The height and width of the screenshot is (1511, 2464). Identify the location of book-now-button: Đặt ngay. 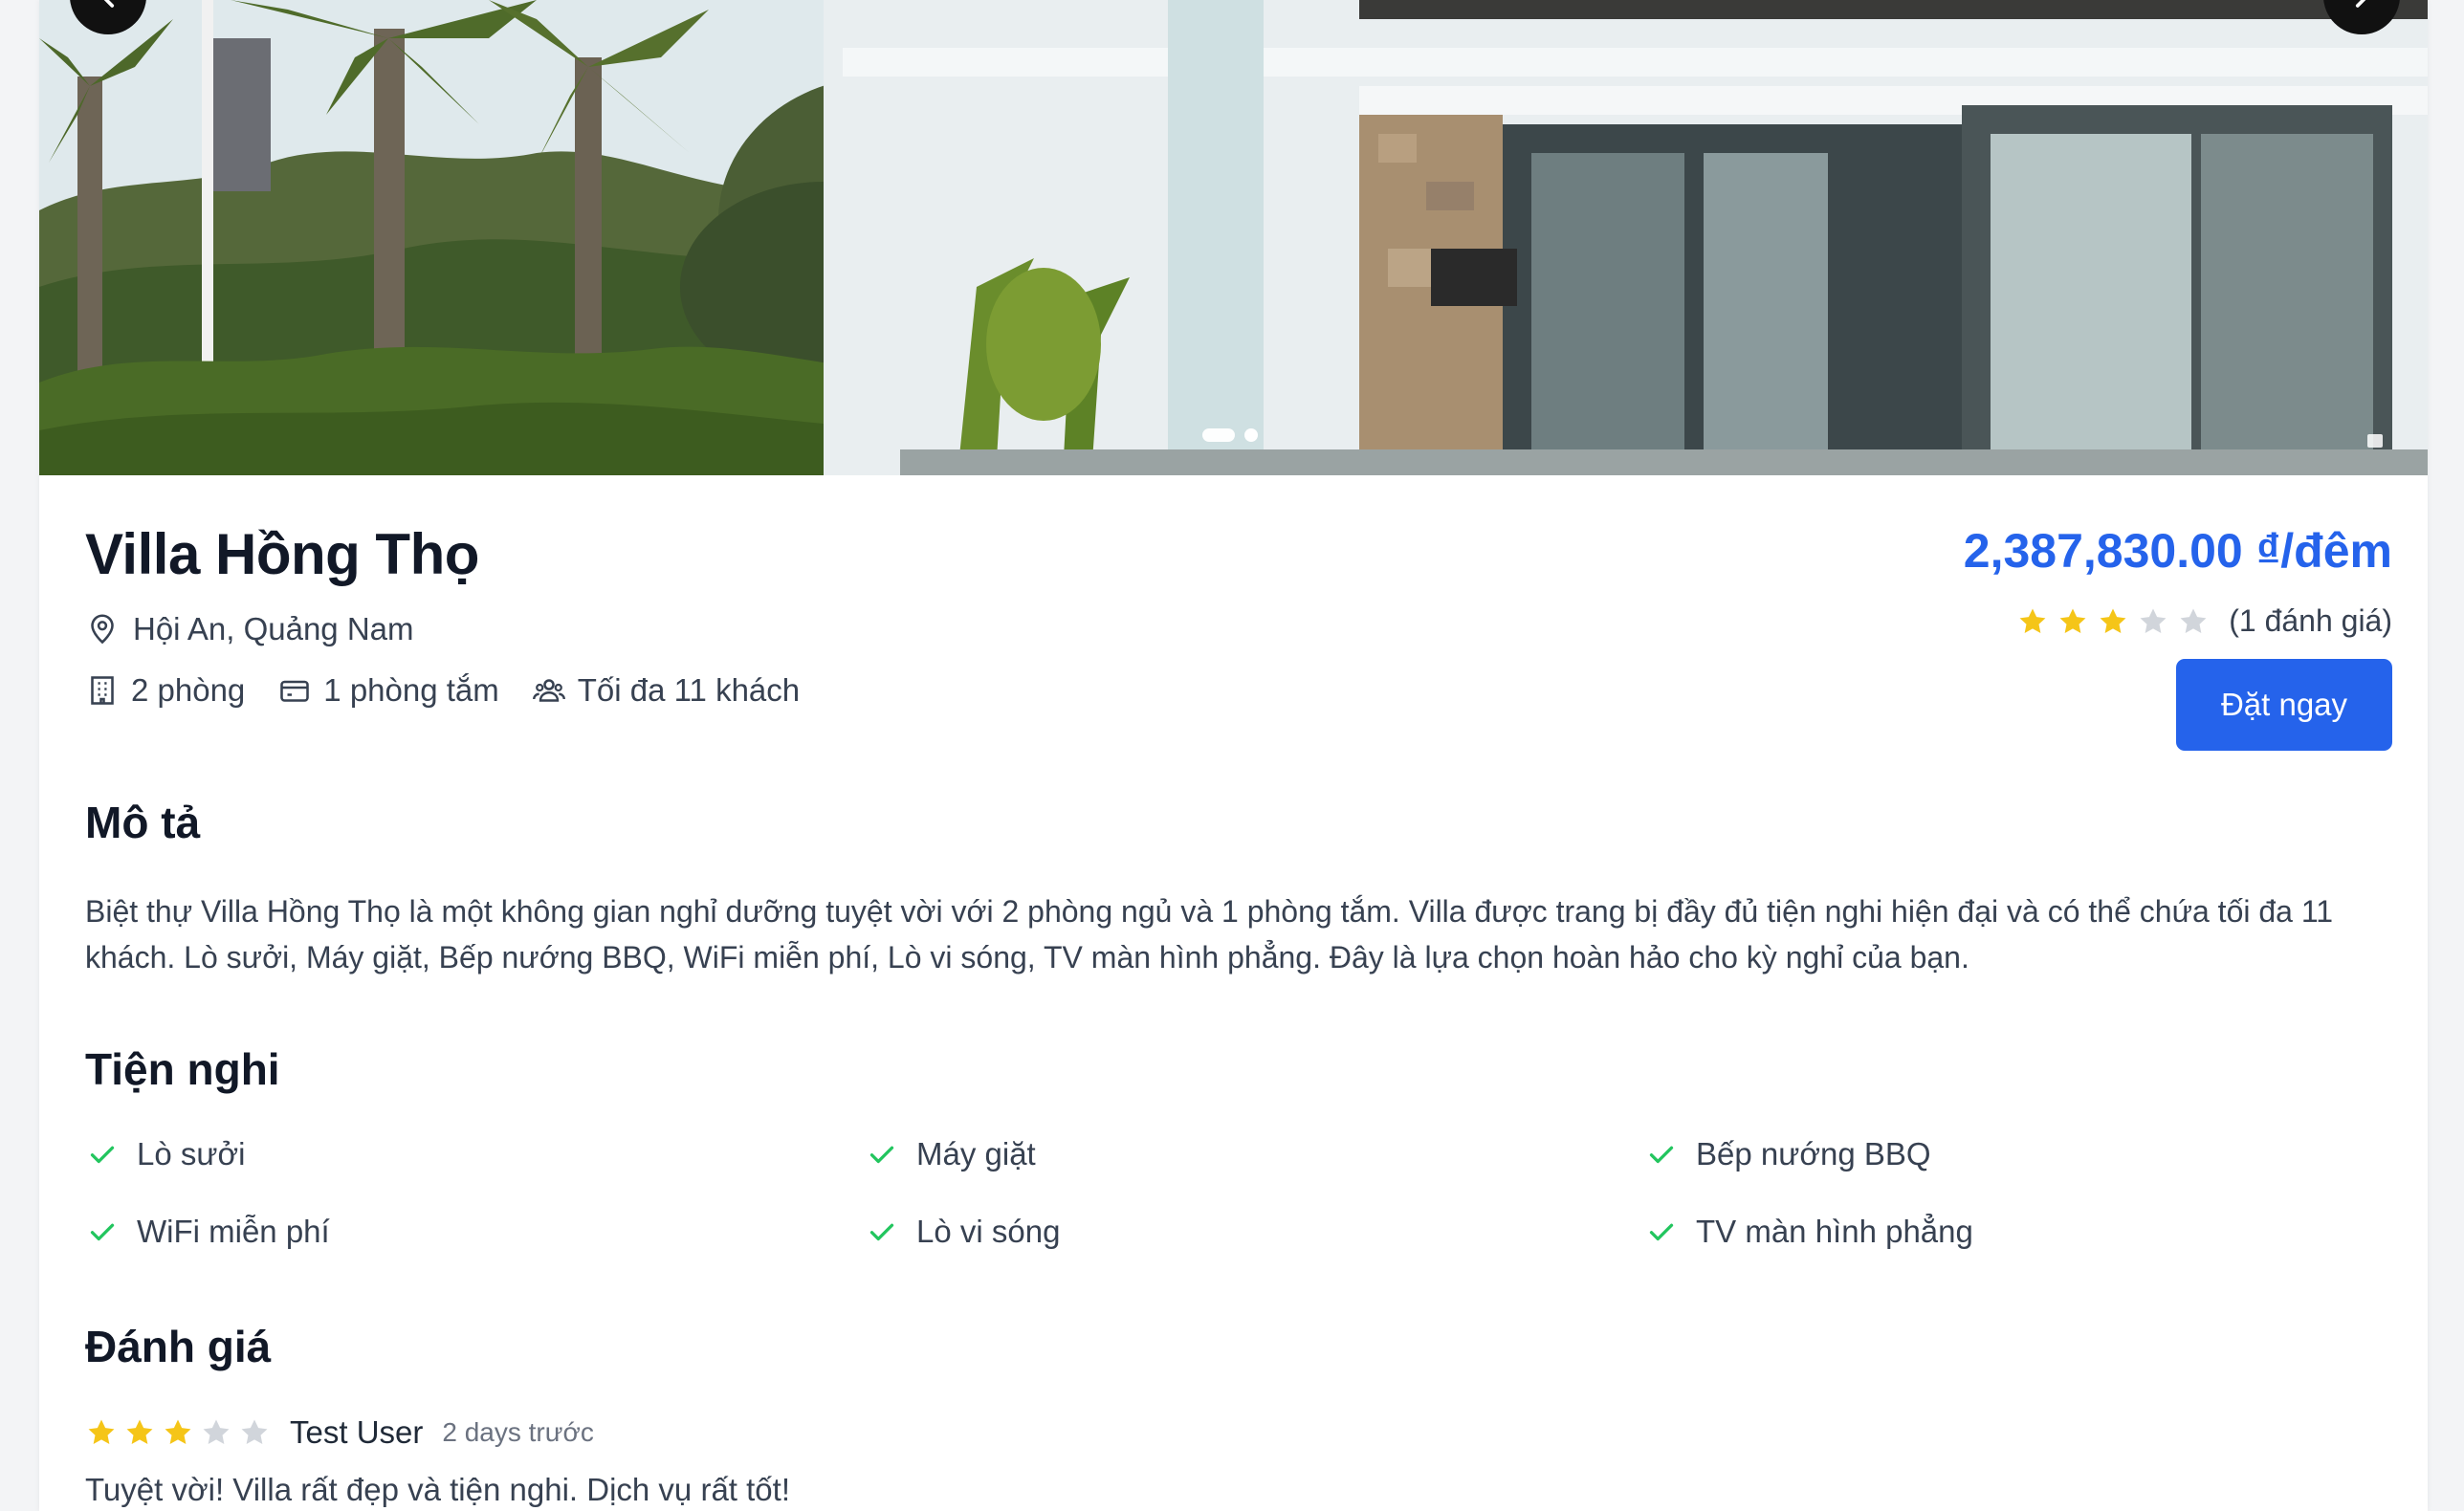
(2284, 705).